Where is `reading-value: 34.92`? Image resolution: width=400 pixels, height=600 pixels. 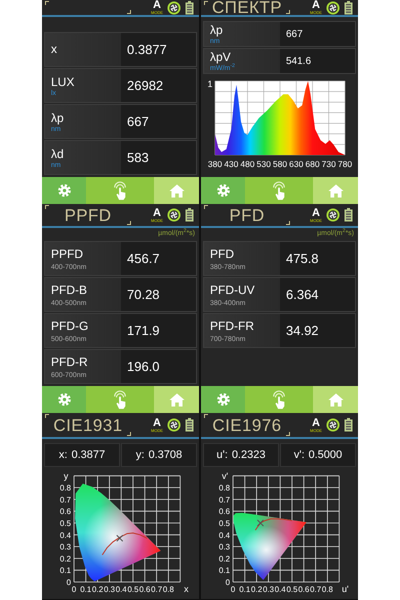 reading-value: 34.92 is located at coordinates (302, 331).